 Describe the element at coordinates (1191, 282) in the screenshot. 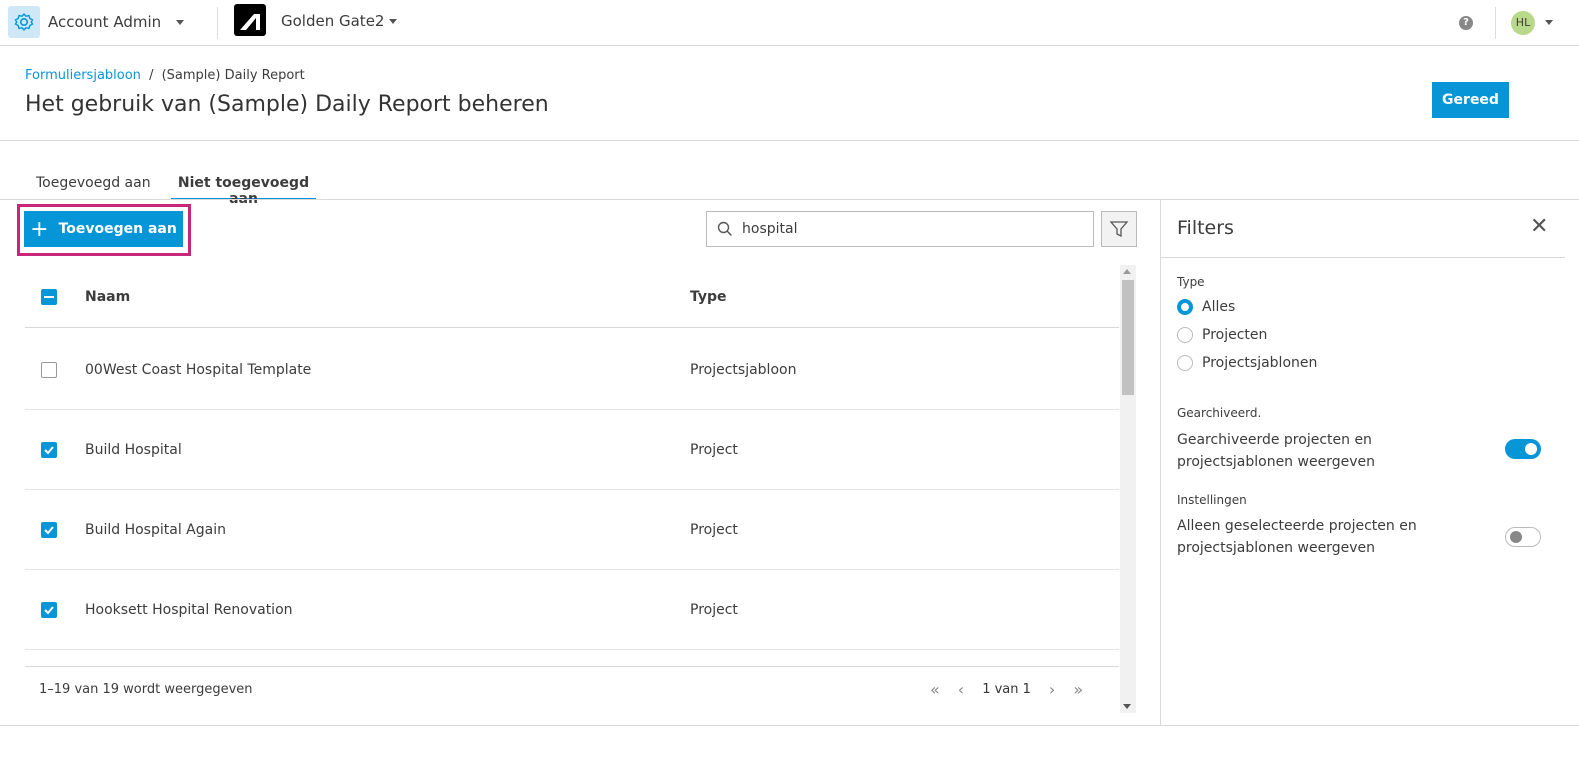

I see `type-label: Type` at that location.